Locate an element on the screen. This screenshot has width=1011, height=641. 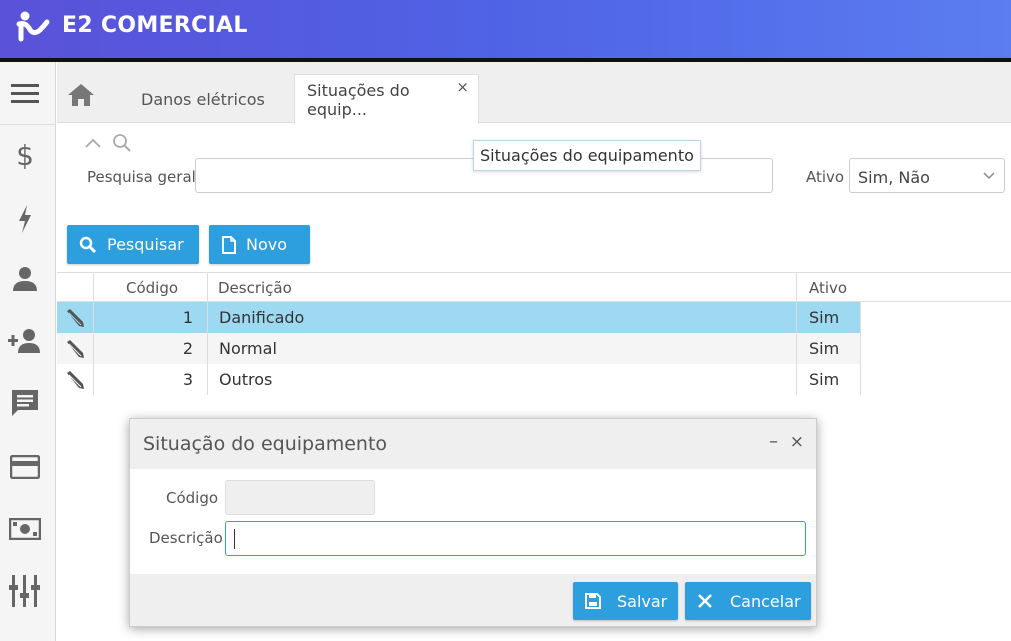
sidebar: $ is located at coordinates (28, 351).